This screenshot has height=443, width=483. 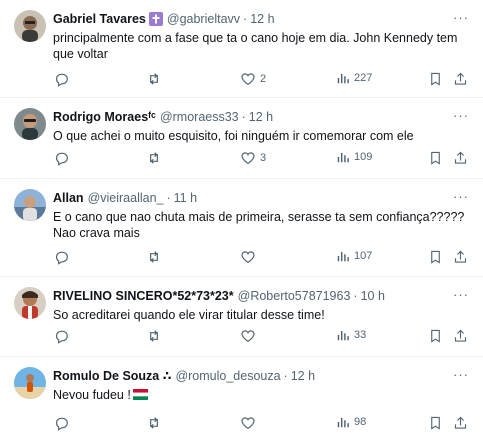 What do you see at coordinates (363, 78) in the screenshot?
I see `view-count: 227` at bounding box center [363, 78].